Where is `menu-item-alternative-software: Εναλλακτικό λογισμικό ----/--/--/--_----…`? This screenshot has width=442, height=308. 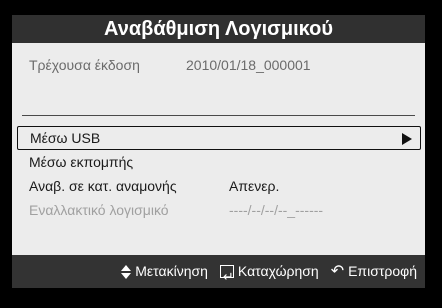
menu-item-alternative-software: Εναλλακτικό λογισμικό ----/--/--/--_----… is located at coordinates (219, 210).